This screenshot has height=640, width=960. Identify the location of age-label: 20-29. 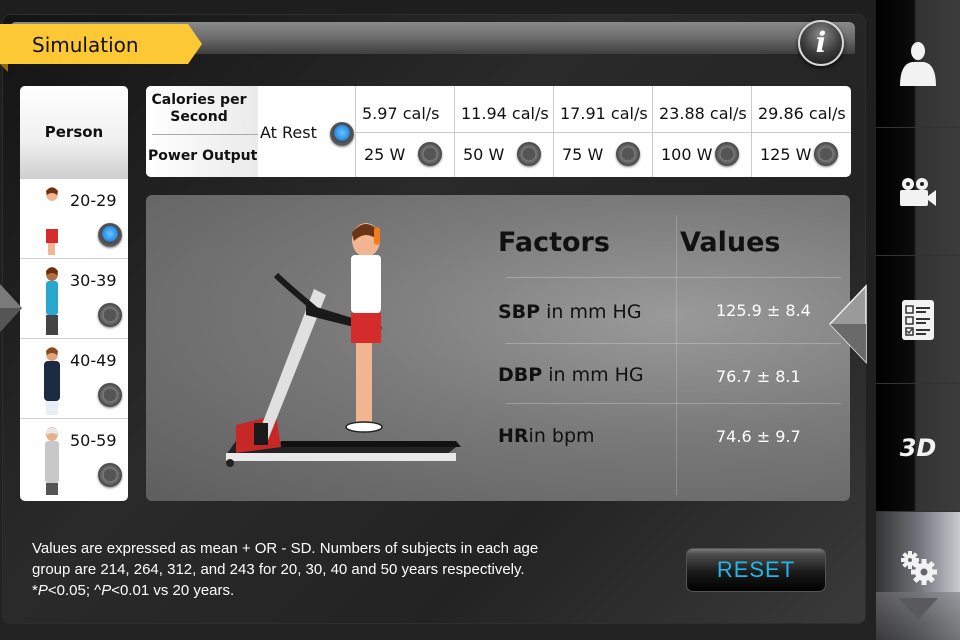
(93, 200).